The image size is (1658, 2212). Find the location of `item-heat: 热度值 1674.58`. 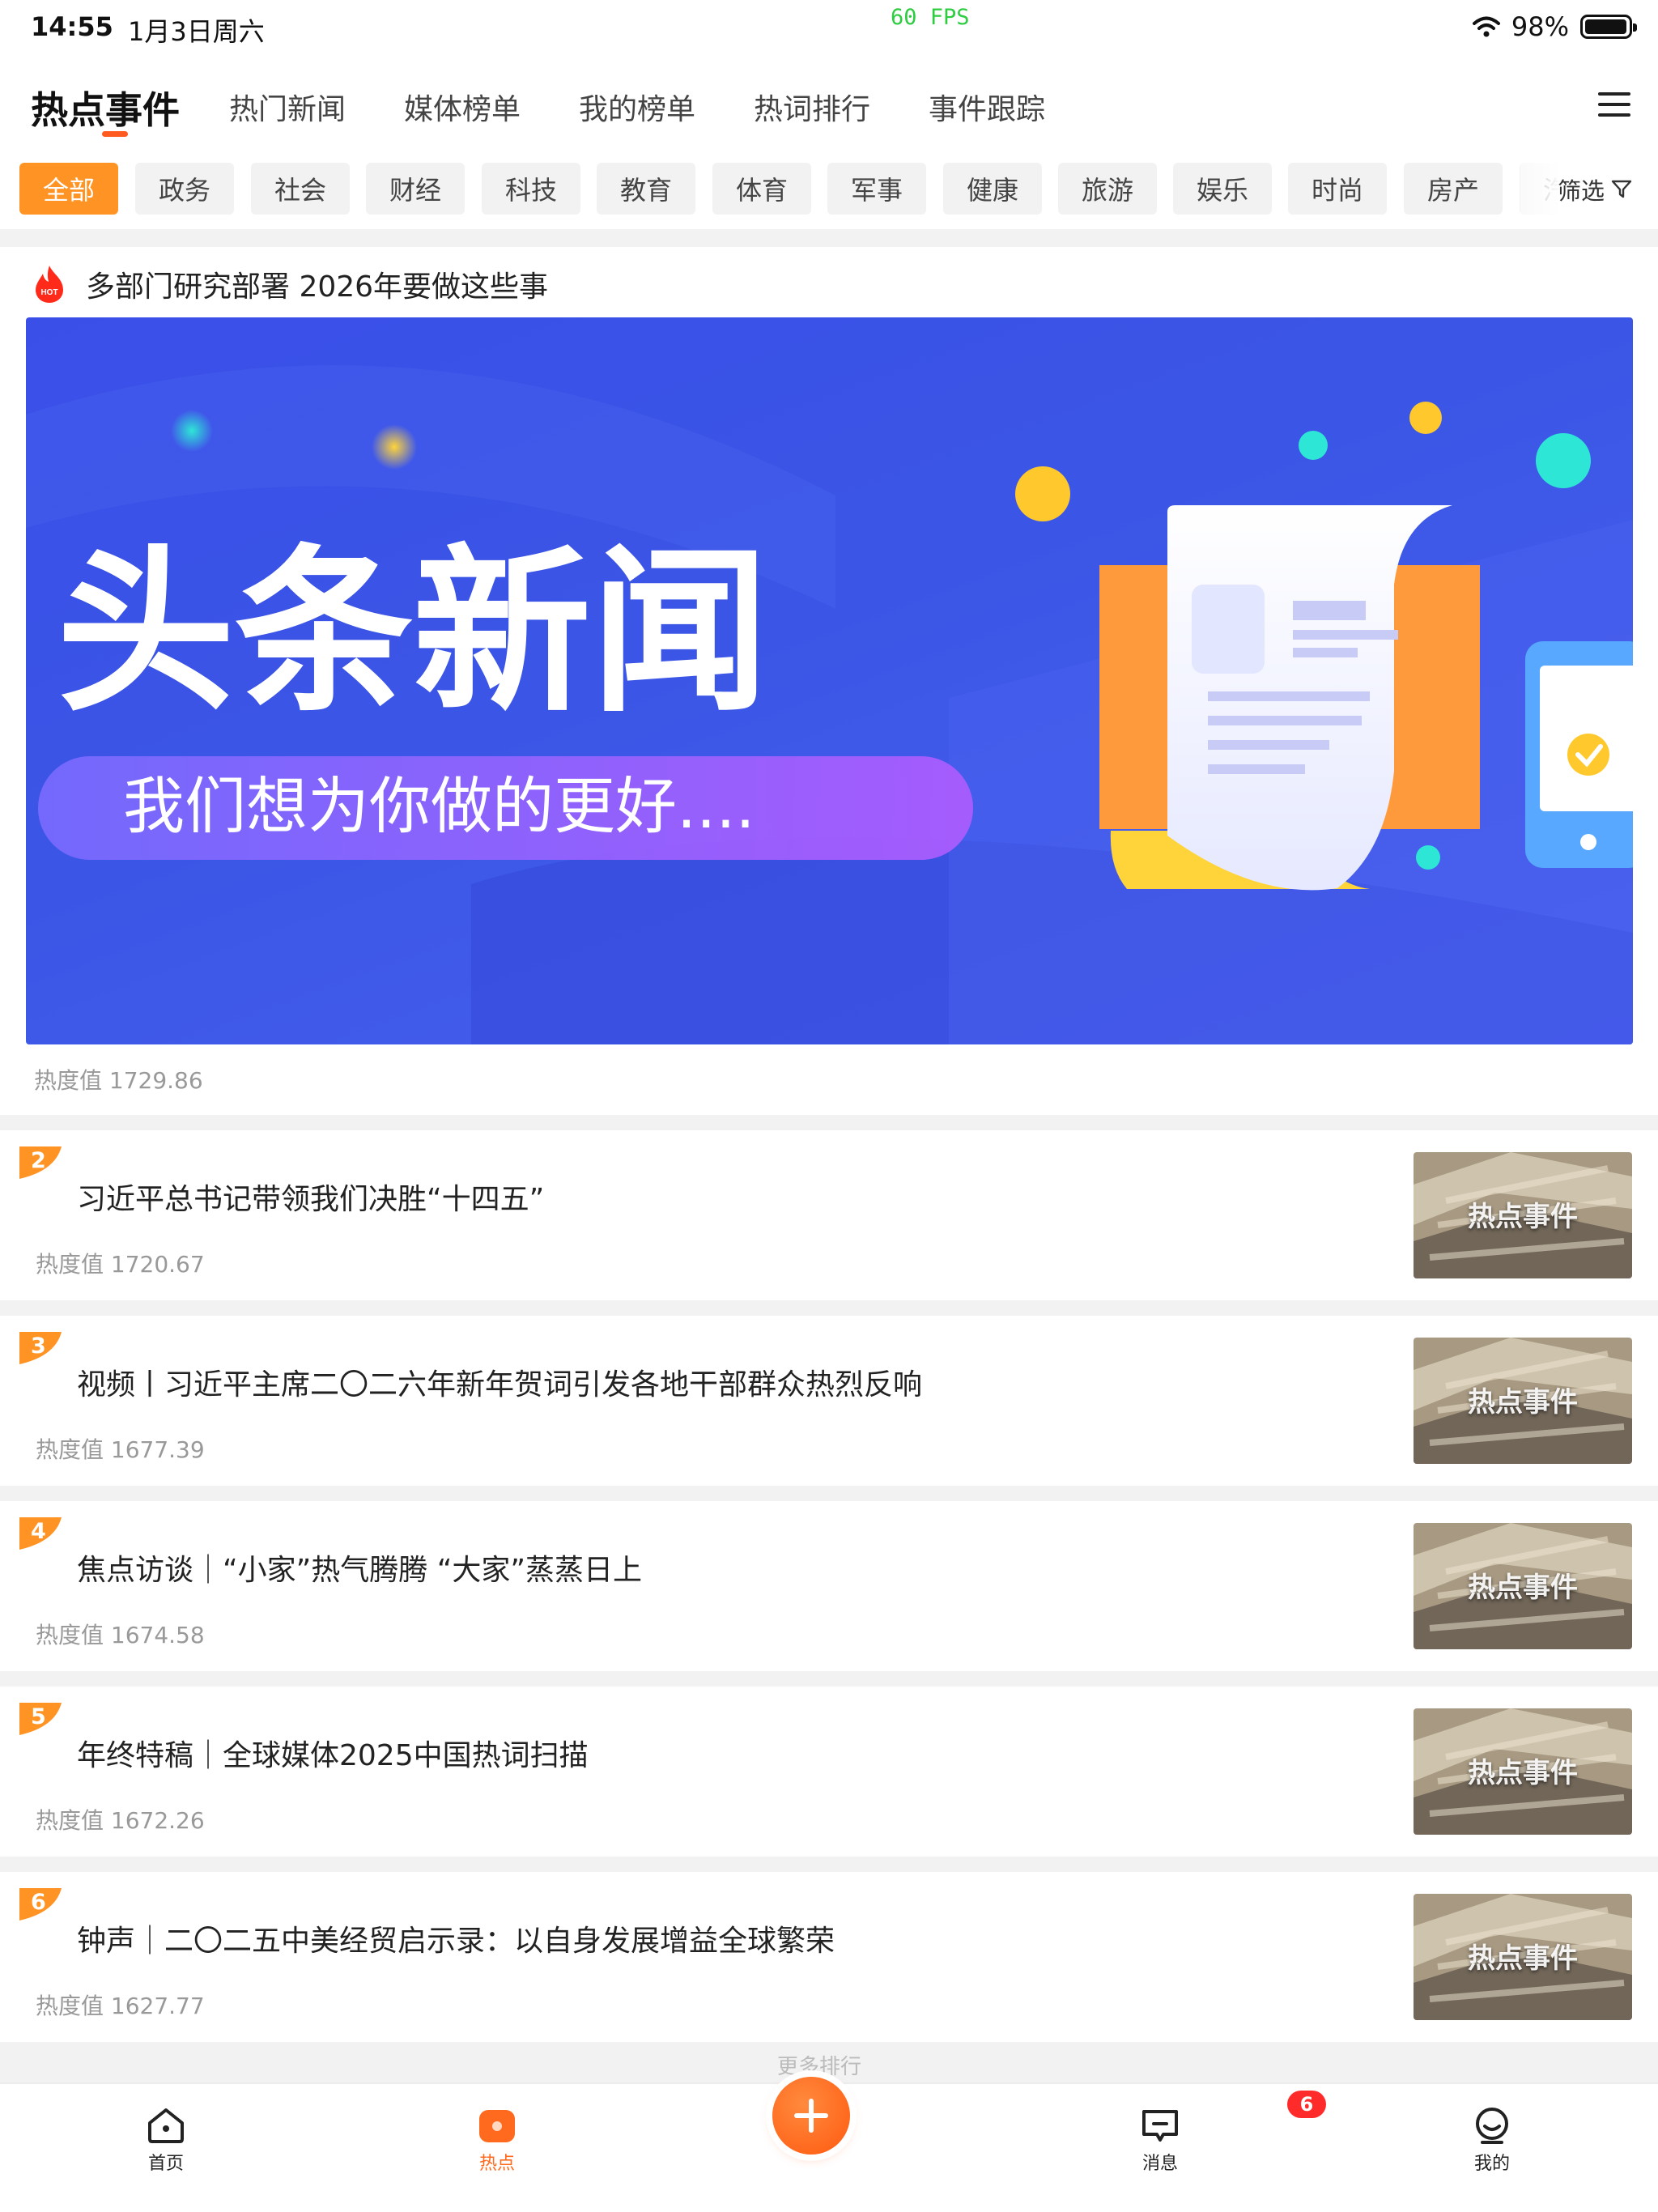

item-heat: 热度值 1674.58 is located at coordinates (120, 1635).